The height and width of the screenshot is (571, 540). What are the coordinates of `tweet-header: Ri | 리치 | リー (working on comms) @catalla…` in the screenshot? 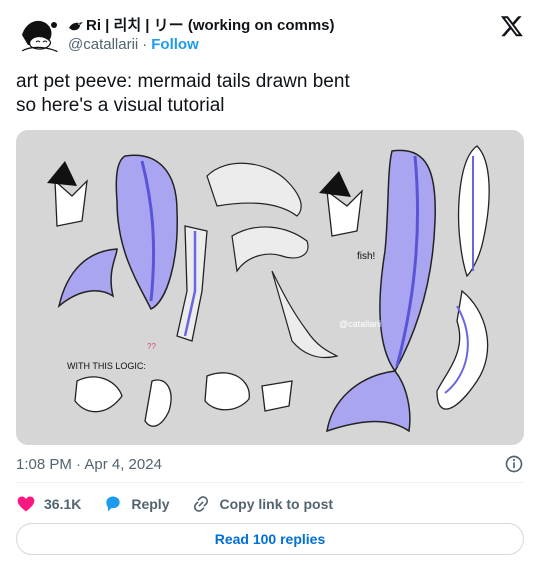 It's located at (270, 35).